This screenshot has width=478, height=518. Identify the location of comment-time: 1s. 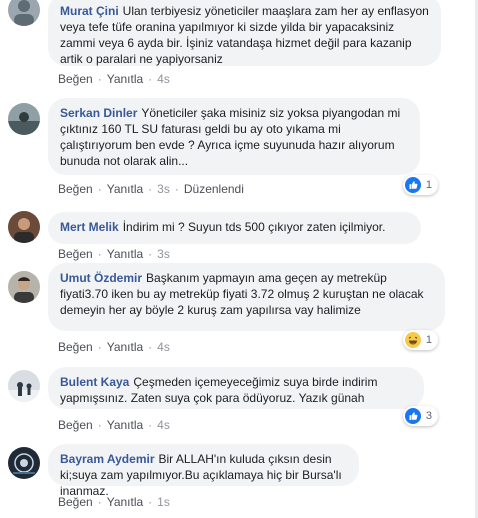
(163, 502).